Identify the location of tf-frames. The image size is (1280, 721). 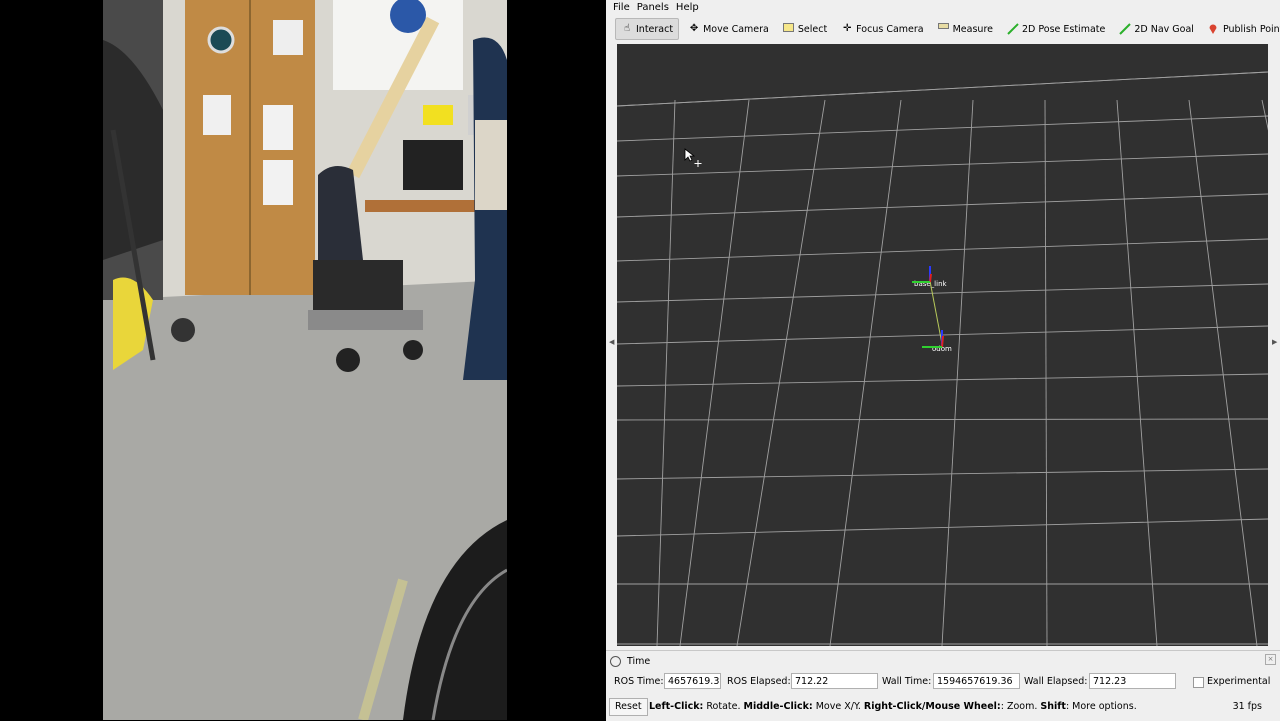
(928, 307).